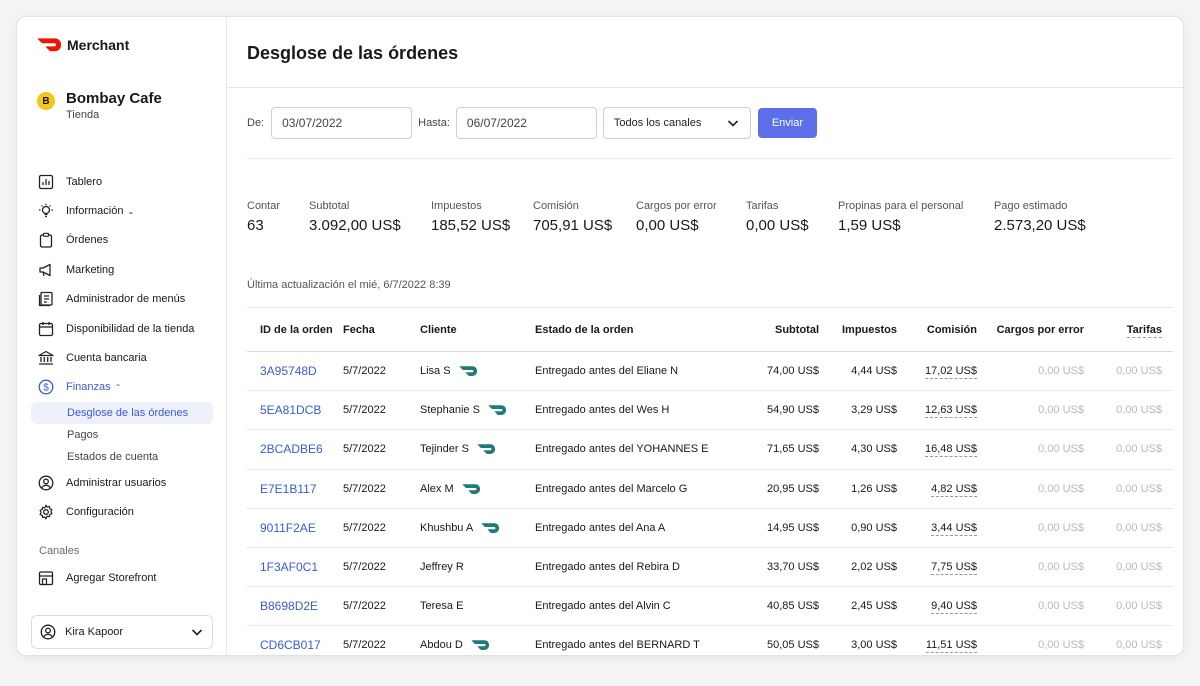  What do you see at coordinates (497, 410) in the screenshot?
I see `dashpass-icon` at bounding box center [497, 410].